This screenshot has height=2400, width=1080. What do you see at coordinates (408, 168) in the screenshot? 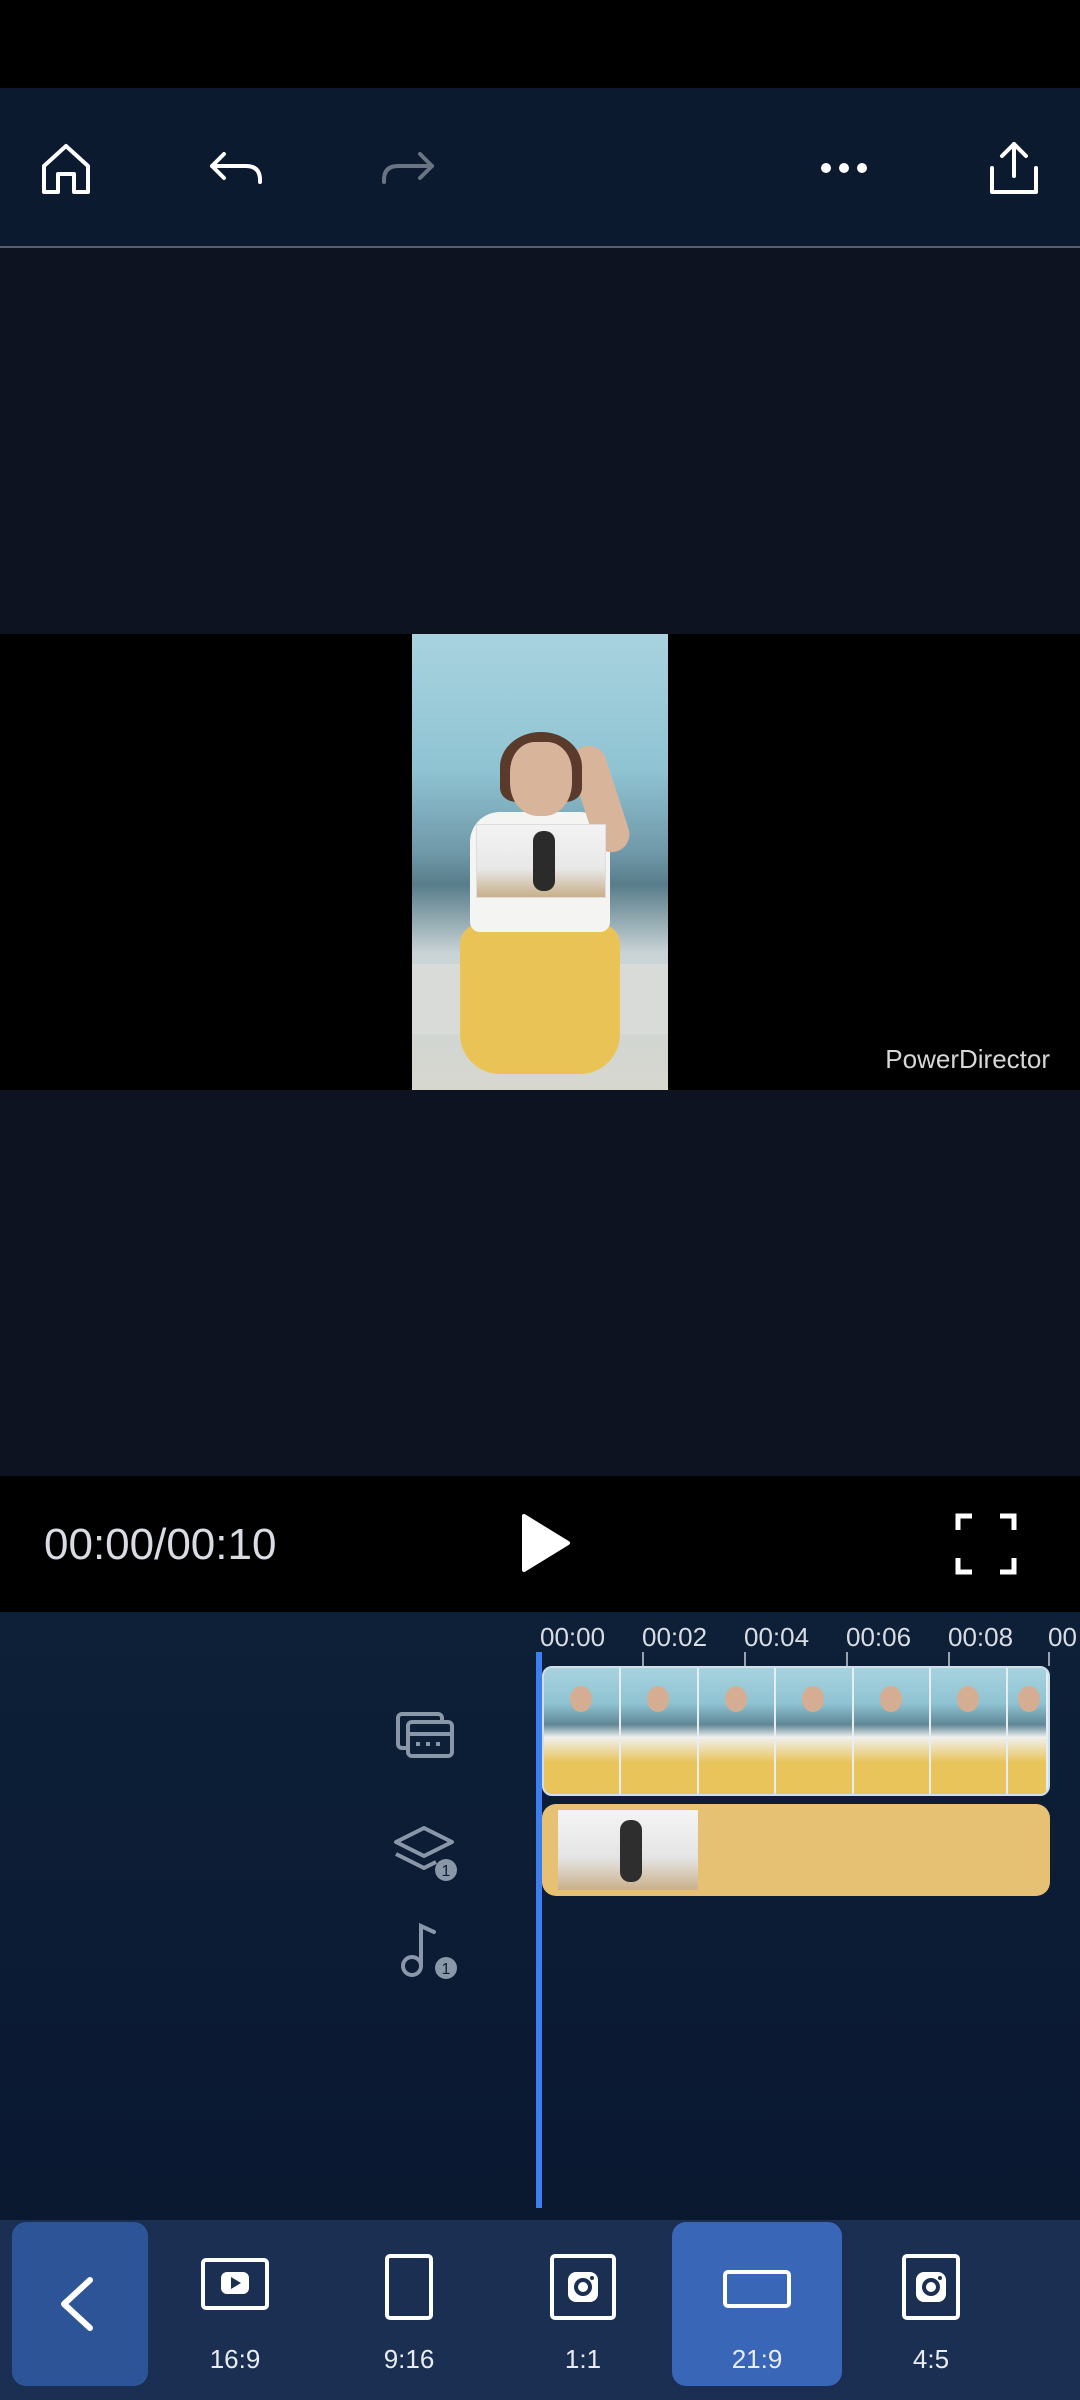
I see `redo-icon` at bounding box center [408, 168].